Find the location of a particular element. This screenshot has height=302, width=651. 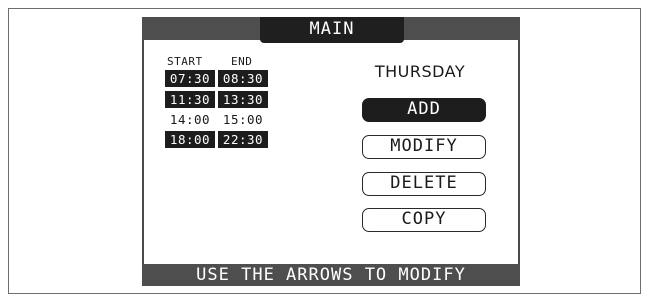

screen-title: MAIN is located at coordinates (332, 30).